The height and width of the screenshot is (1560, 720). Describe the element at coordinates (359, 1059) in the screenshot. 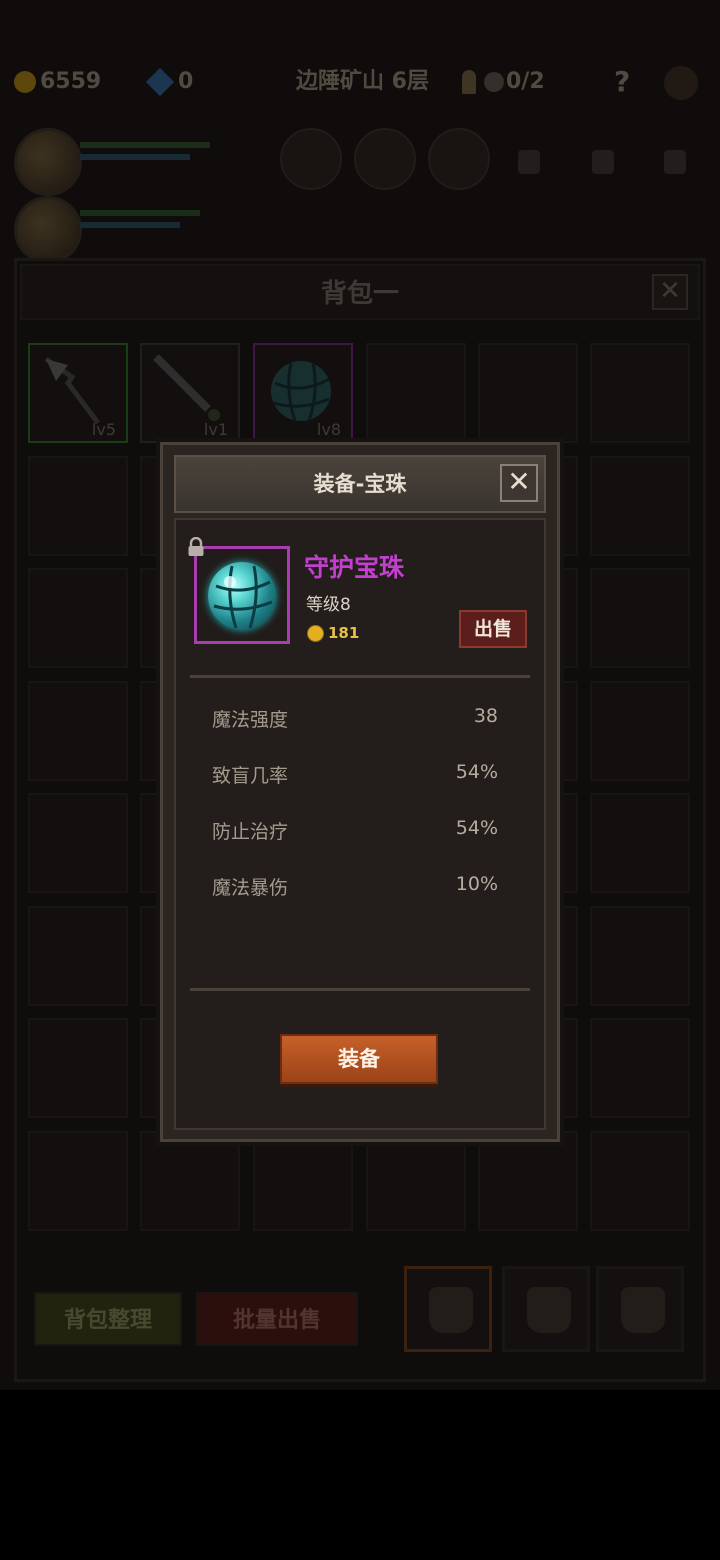

I see `equip-button: 装备` at that location.